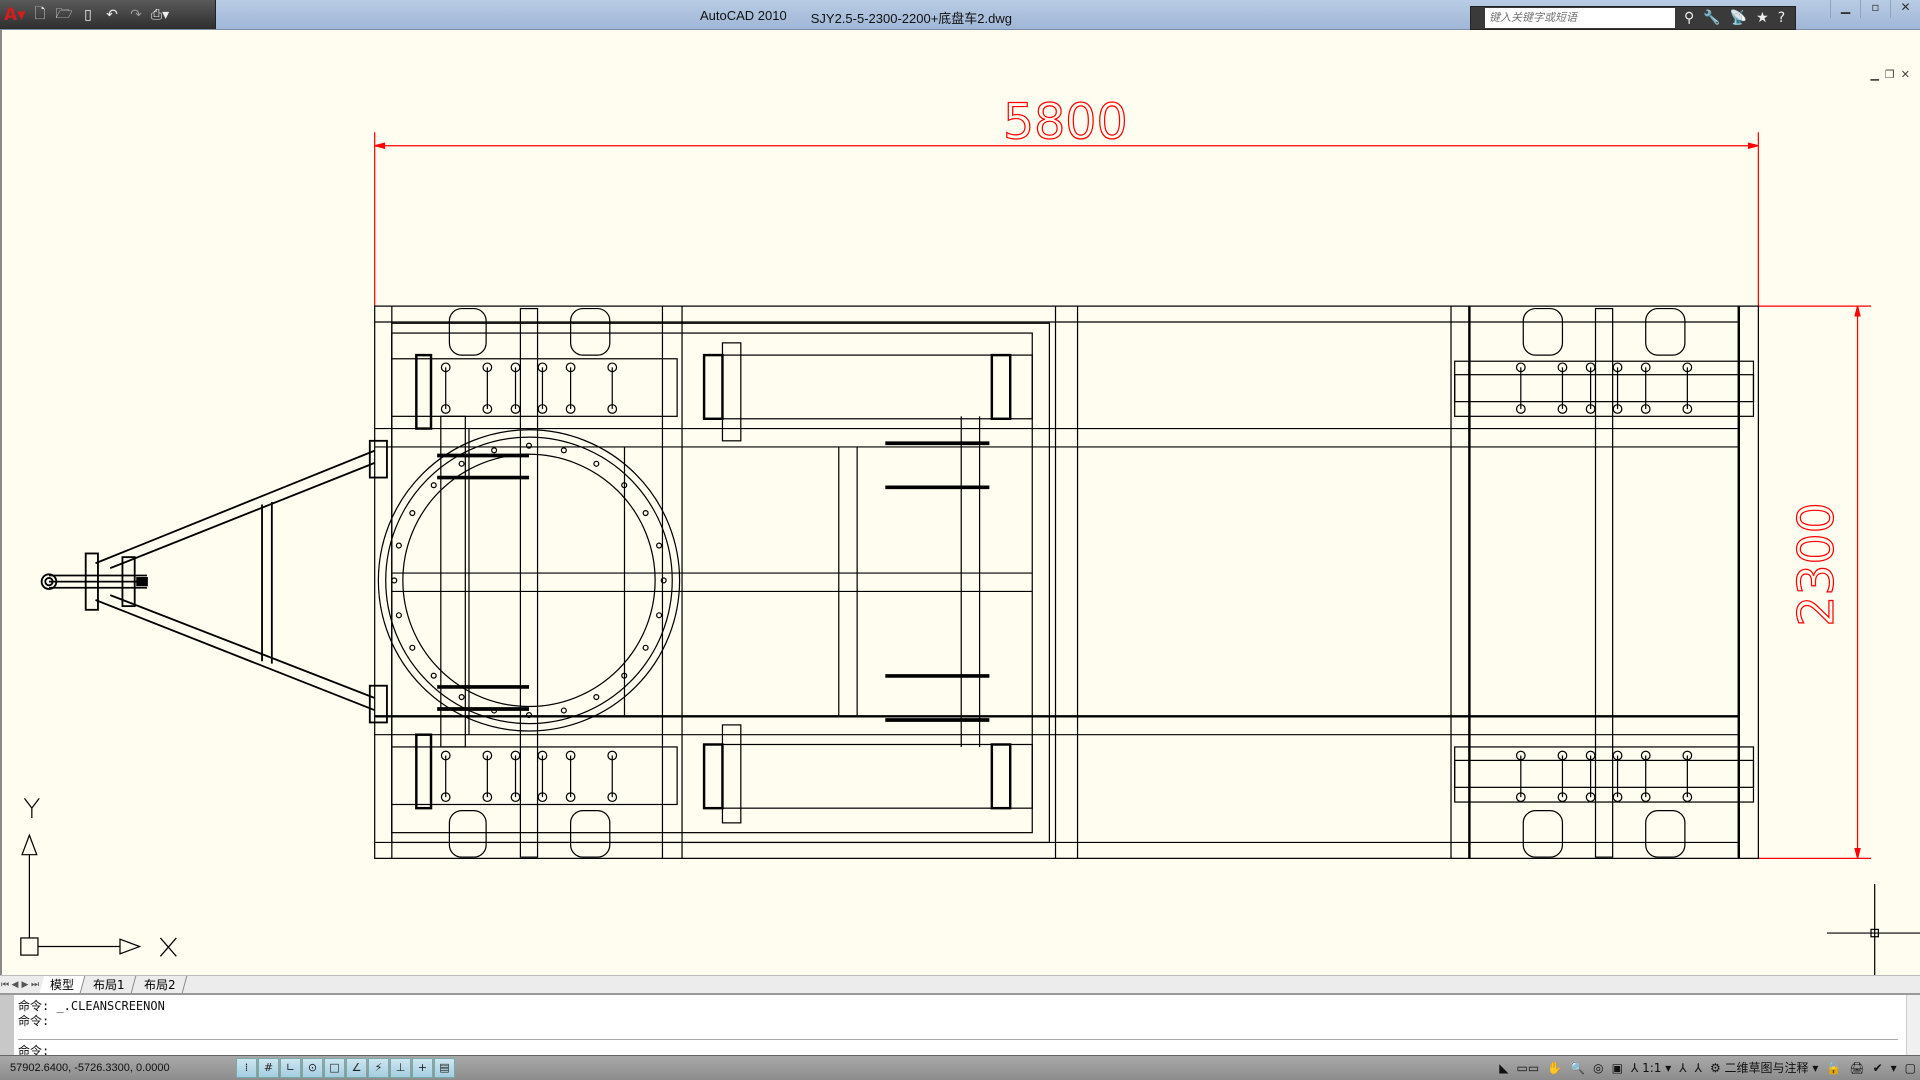 The image size is (1920, 1080). I want to click on application-menu-button: A▾, so click(15, 15).